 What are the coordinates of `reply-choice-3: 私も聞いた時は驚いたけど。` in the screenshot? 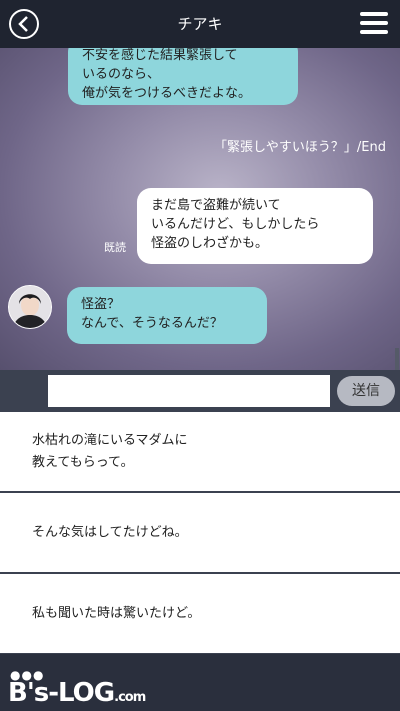 It's located at (200, 613).